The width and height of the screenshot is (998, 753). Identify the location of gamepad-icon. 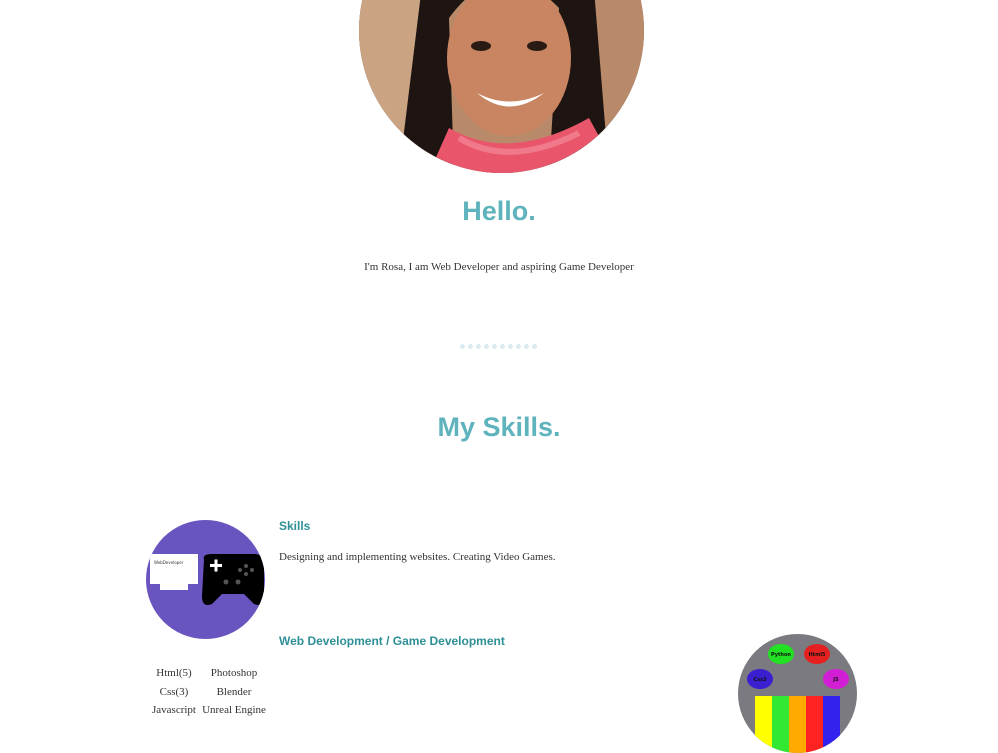
(233, 579).